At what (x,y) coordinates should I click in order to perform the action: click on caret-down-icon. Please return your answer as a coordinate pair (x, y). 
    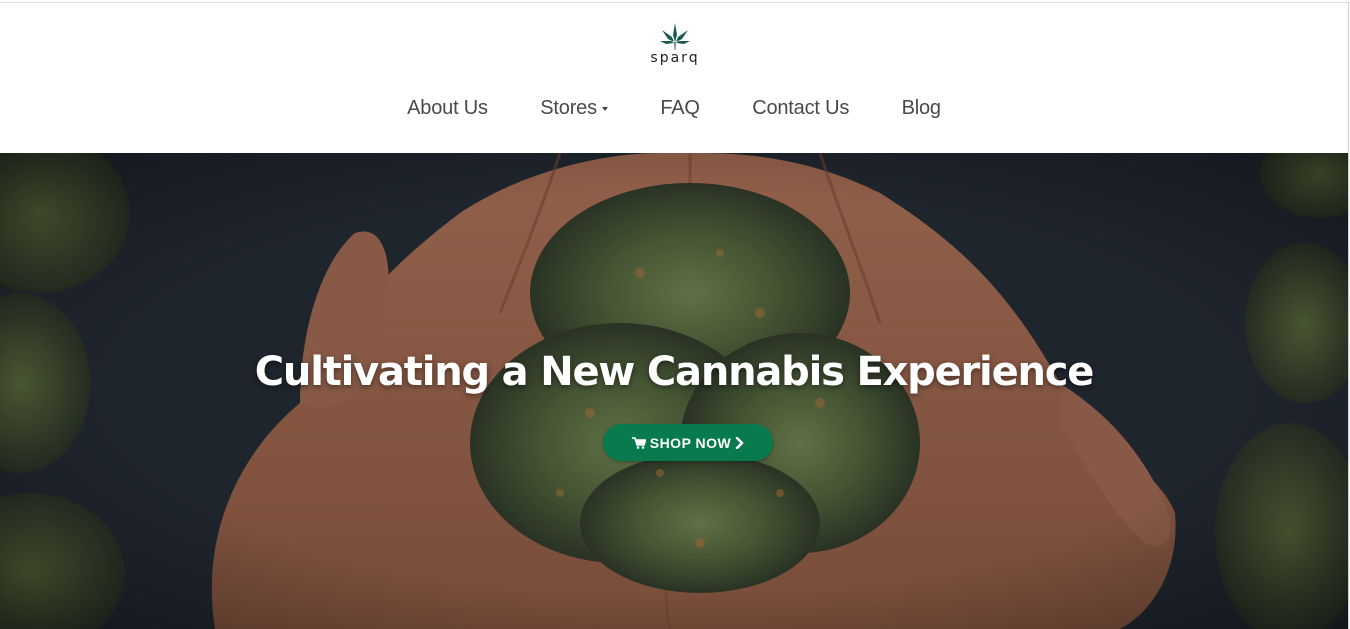
    Looking at the image, I should click on (604, 108).